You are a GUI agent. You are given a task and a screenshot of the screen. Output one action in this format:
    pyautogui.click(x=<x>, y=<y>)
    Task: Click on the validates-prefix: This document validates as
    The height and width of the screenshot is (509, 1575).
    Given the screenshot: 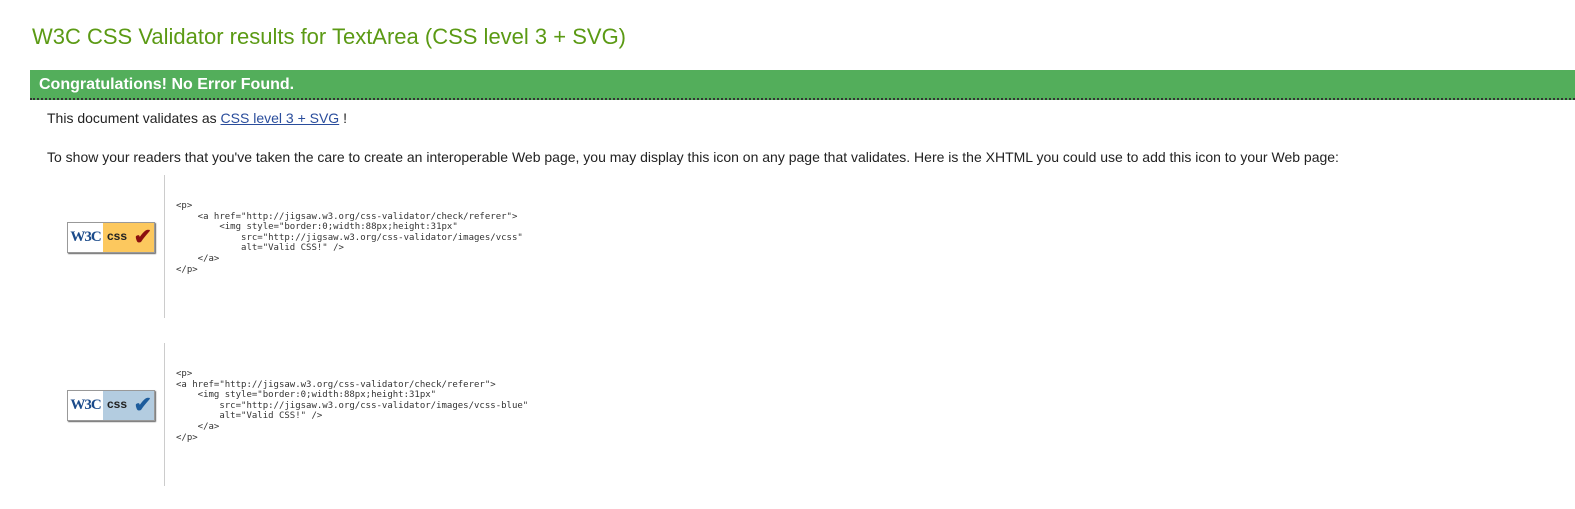 What is the action you would take?
    pyautogui.click(x=134, y=118)
    